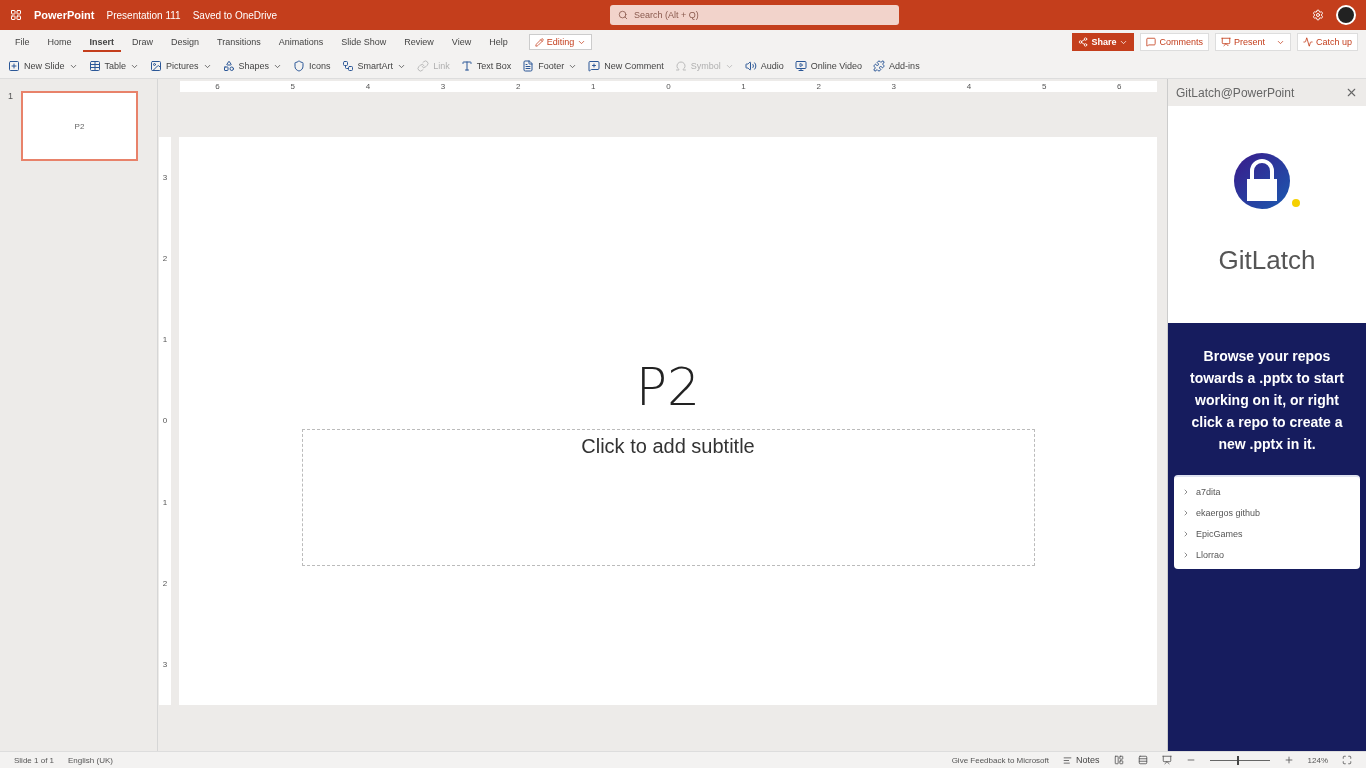 Image resolution: width=1366 pixels, height=768 pixels. I want to click on repo-item: ekaergos github, so click(1267, 512).